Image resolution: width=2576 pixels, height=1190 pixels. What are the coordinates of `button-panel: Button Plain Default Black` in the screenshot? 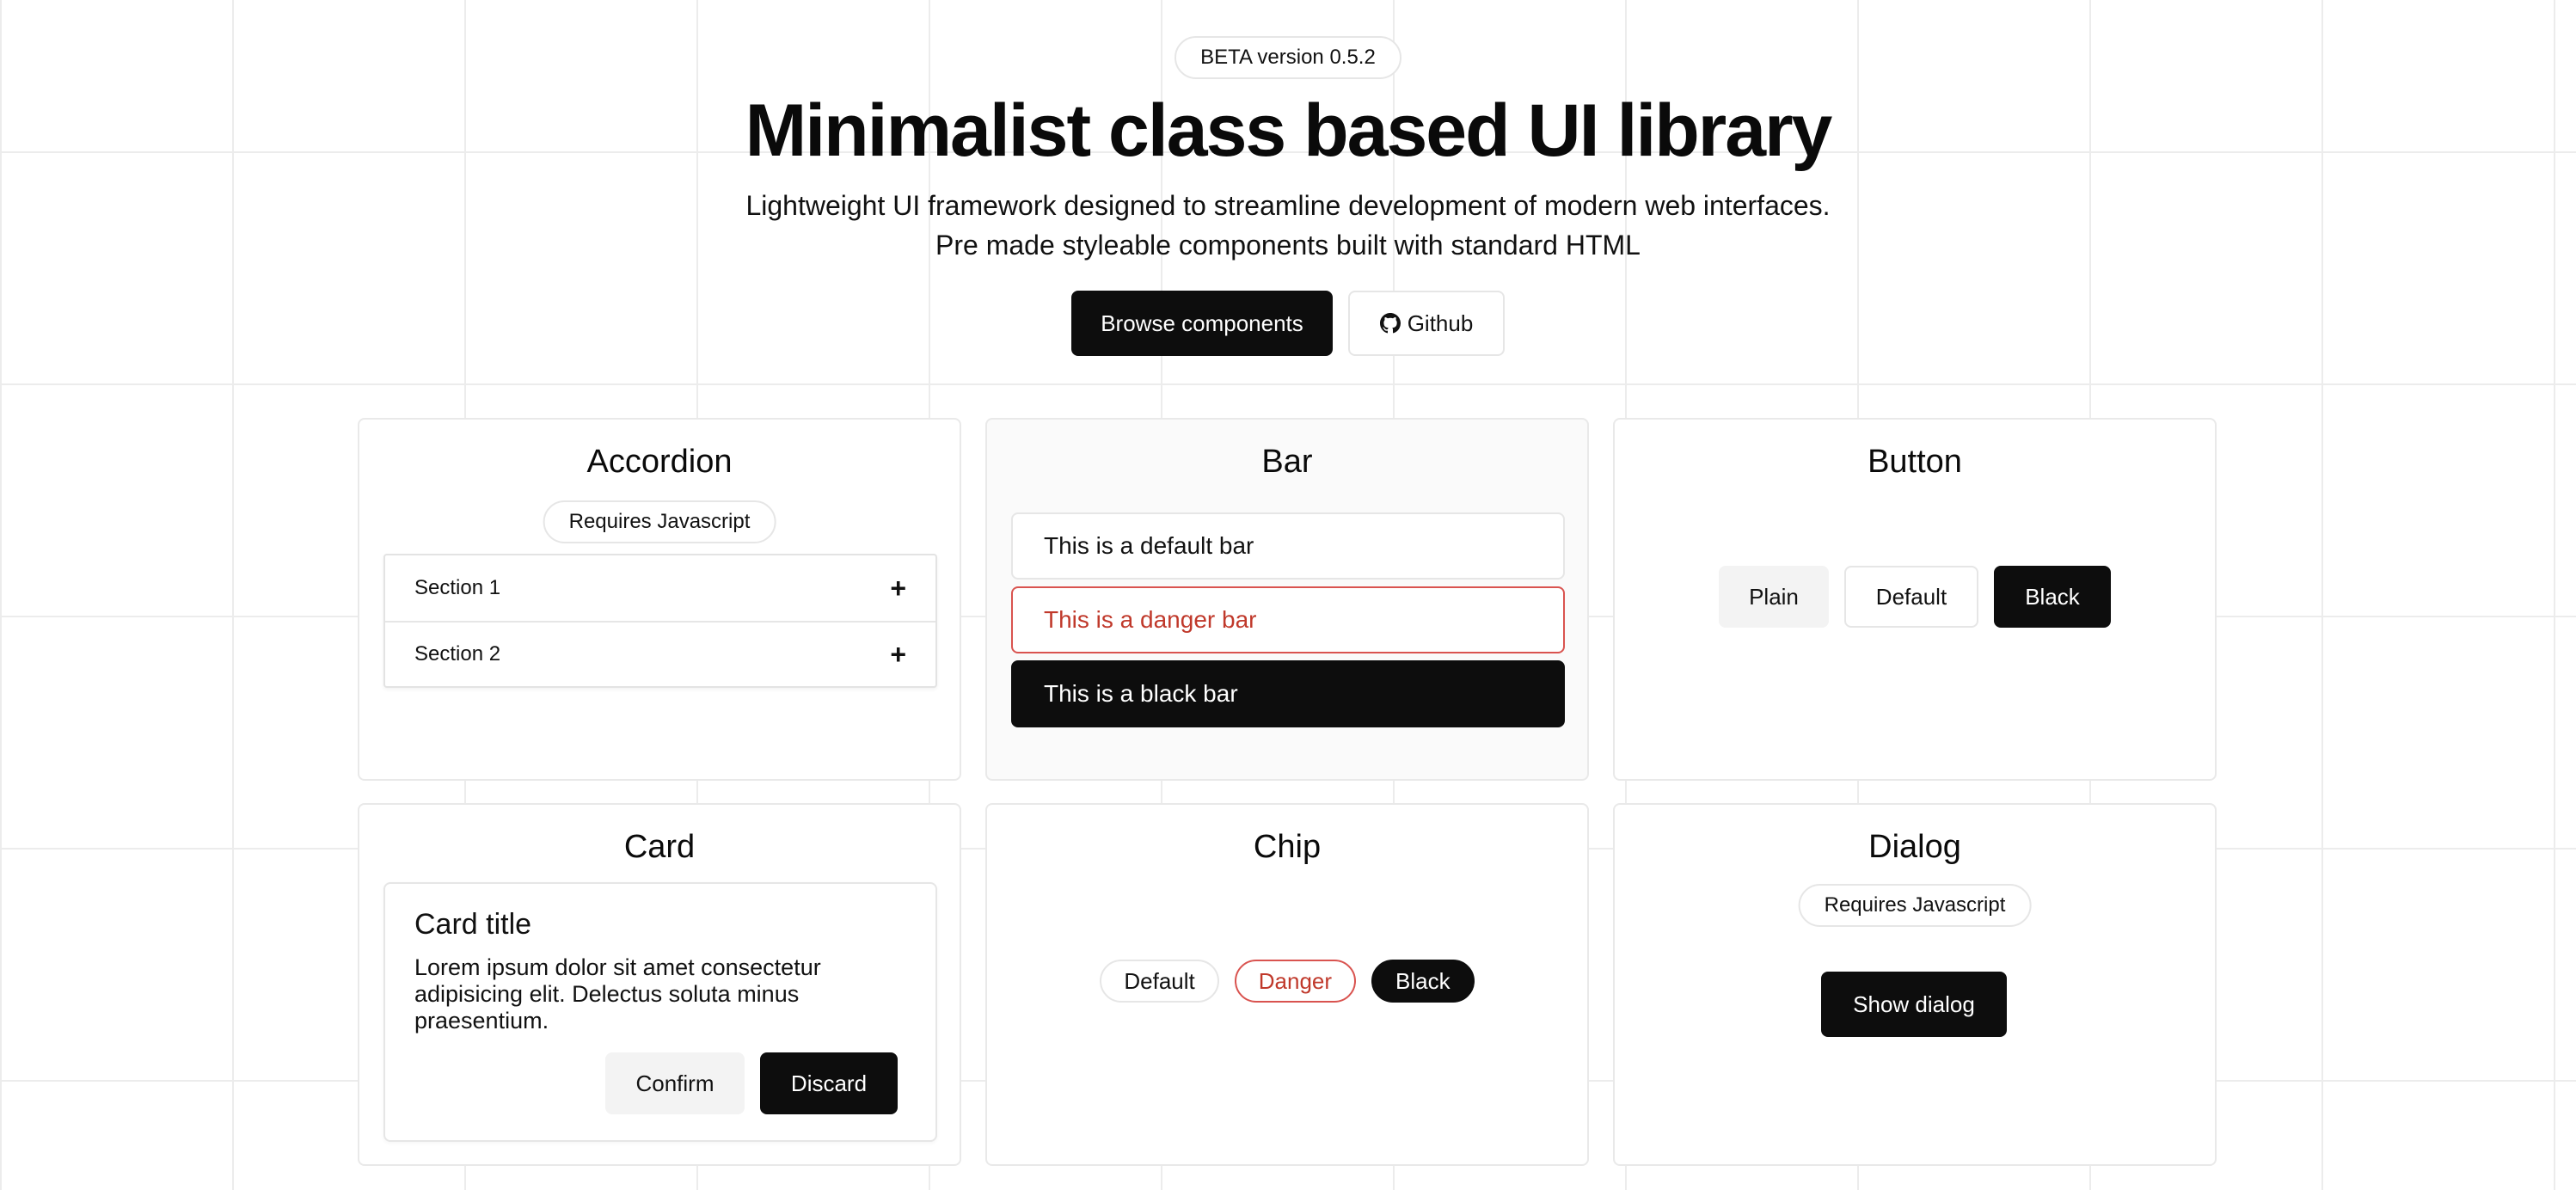 It's located at (1915, 599).